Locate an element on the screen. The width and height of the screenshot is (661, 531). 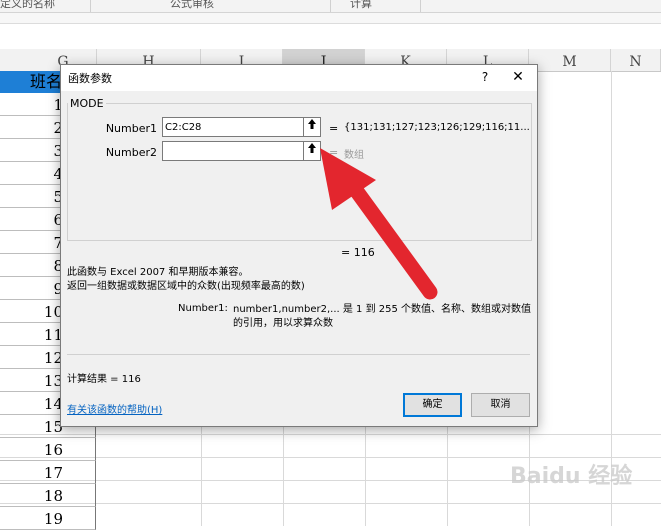
annotation-arrow-icon is located at coordinates (379, 224).